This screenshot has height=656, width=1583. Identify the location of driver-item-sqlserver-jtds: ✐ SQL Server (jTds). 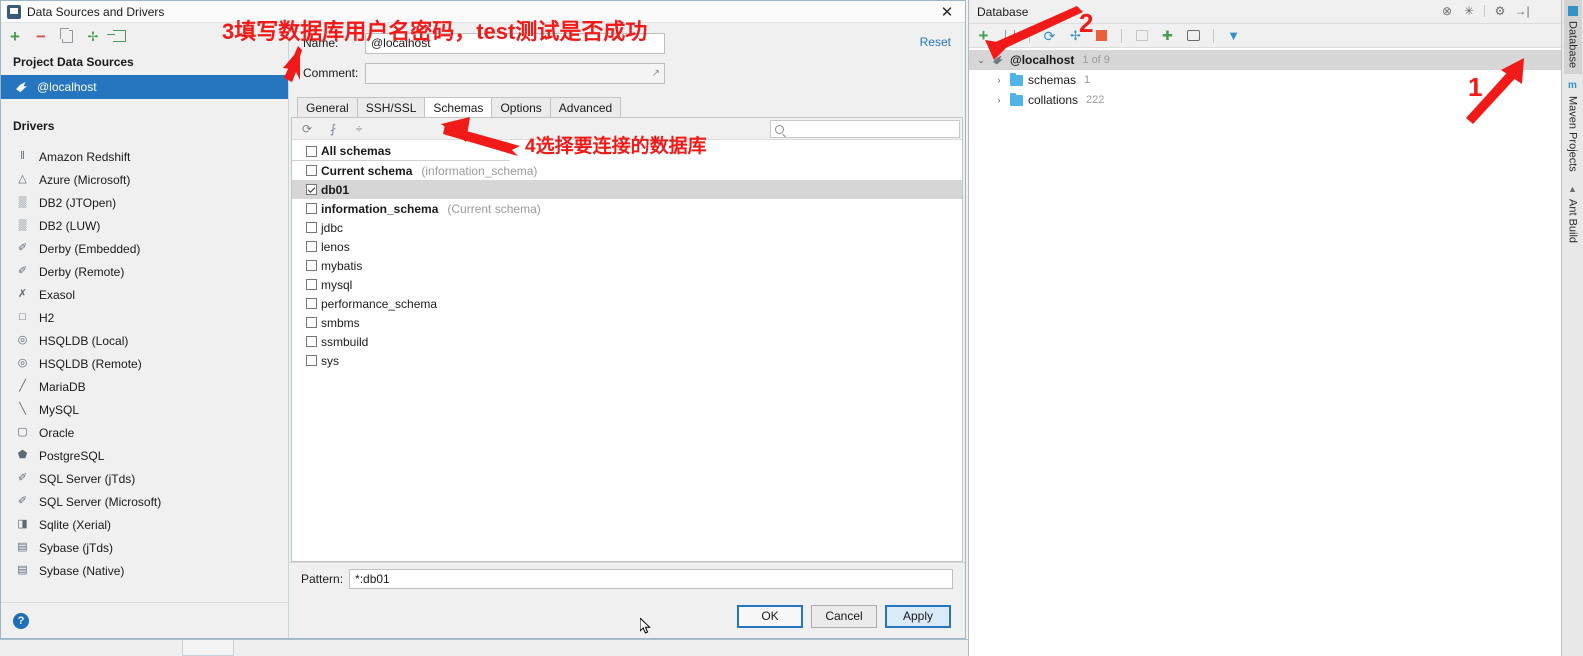
(144, 478).